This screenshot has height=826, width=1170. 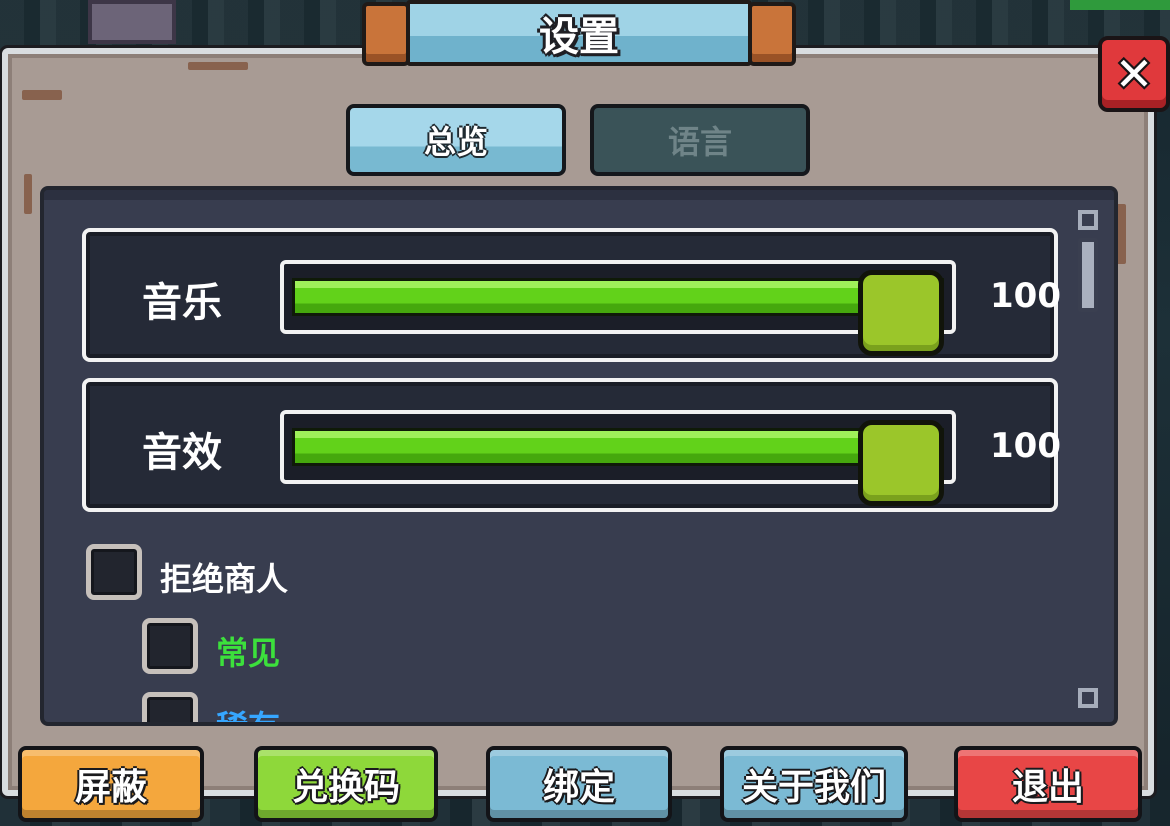 What do you see at coordinates (170, 707) in the screenshot?
I see `rare-checkbox` at bounding box center [170, 707].